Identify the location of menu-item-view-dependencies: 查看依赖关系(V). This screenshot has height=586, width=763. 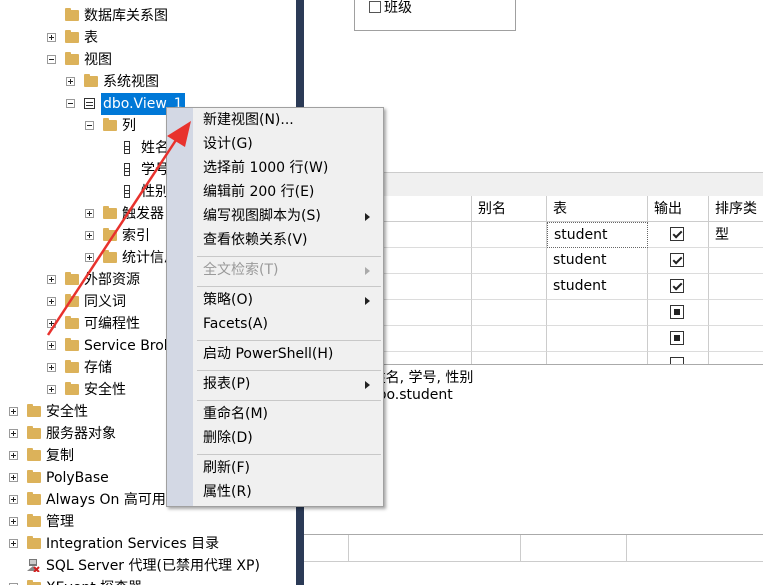
(255, 240).